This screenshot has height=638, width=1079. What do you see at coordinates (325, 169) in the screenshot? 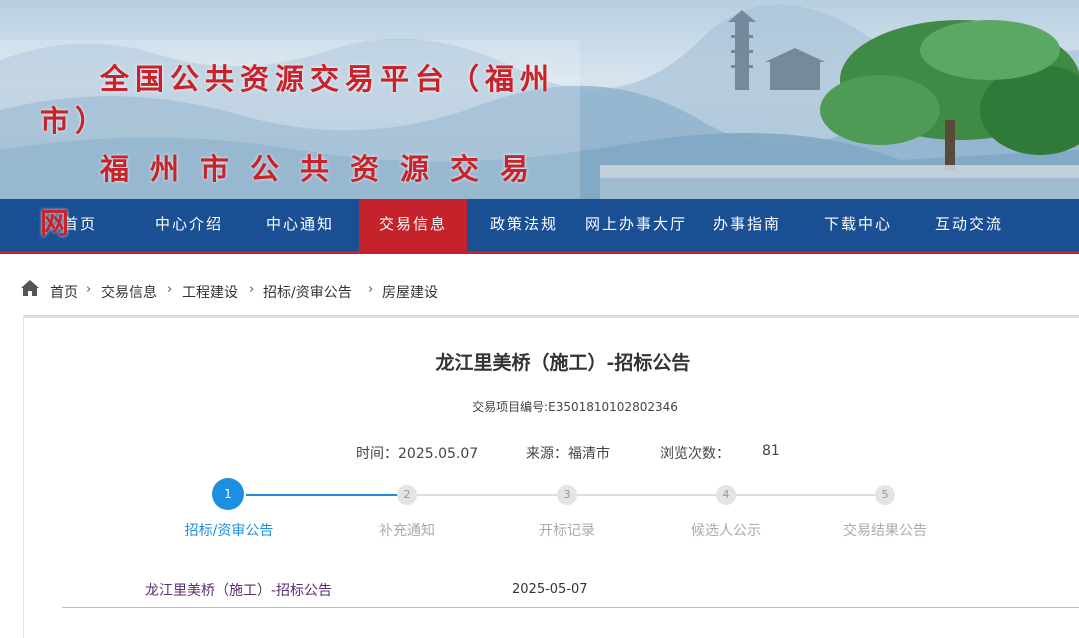
I see `site-title-line2: 福州市公共资源交易` at bounding box center [325, 169].